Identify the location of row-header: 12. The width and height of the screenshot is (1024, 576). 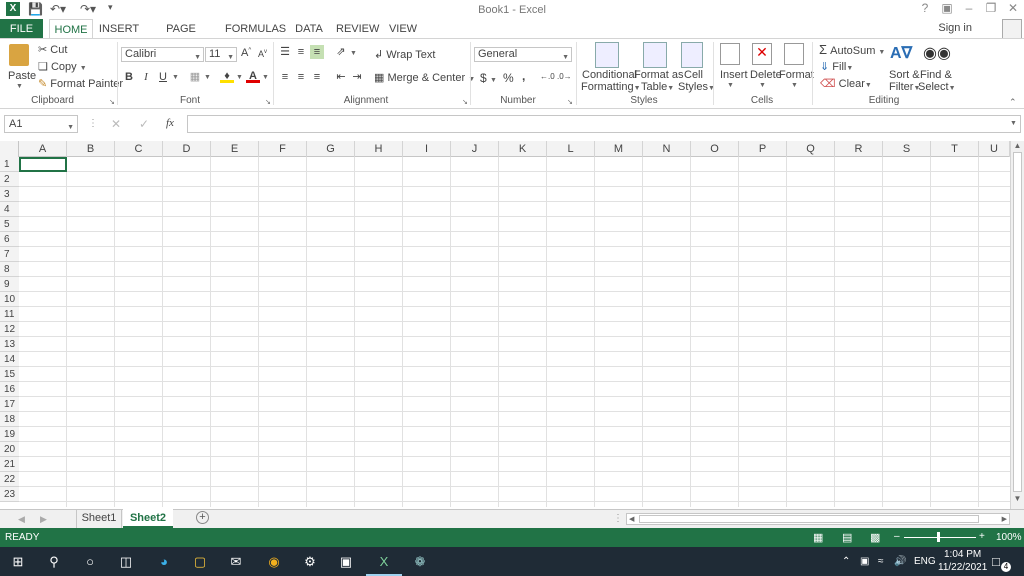
(9, 329).